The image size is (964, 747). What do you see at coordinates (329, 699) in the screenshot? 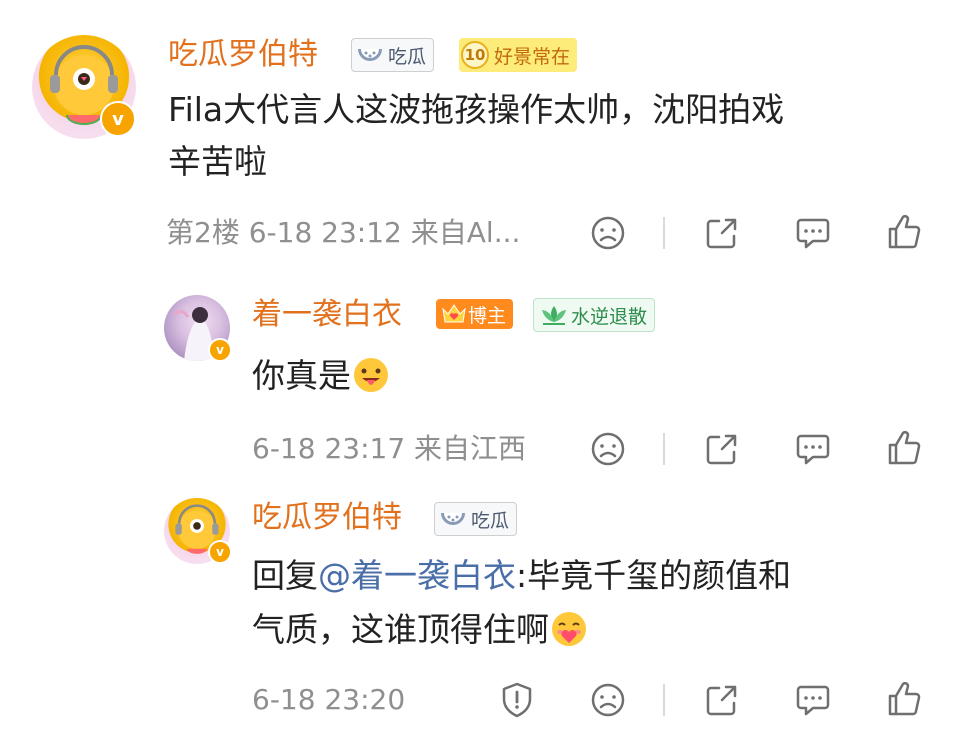
I see `reply-meta: 6-18 23:20` at bounding box center [329, 699].